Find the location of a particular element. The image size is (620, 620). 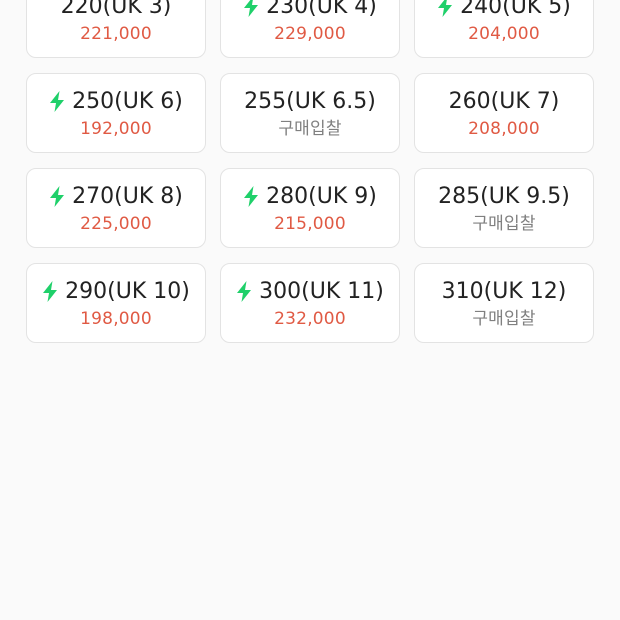

size-option-300: 300(UK 11) 232,000 is located at coordinates (310, 303).